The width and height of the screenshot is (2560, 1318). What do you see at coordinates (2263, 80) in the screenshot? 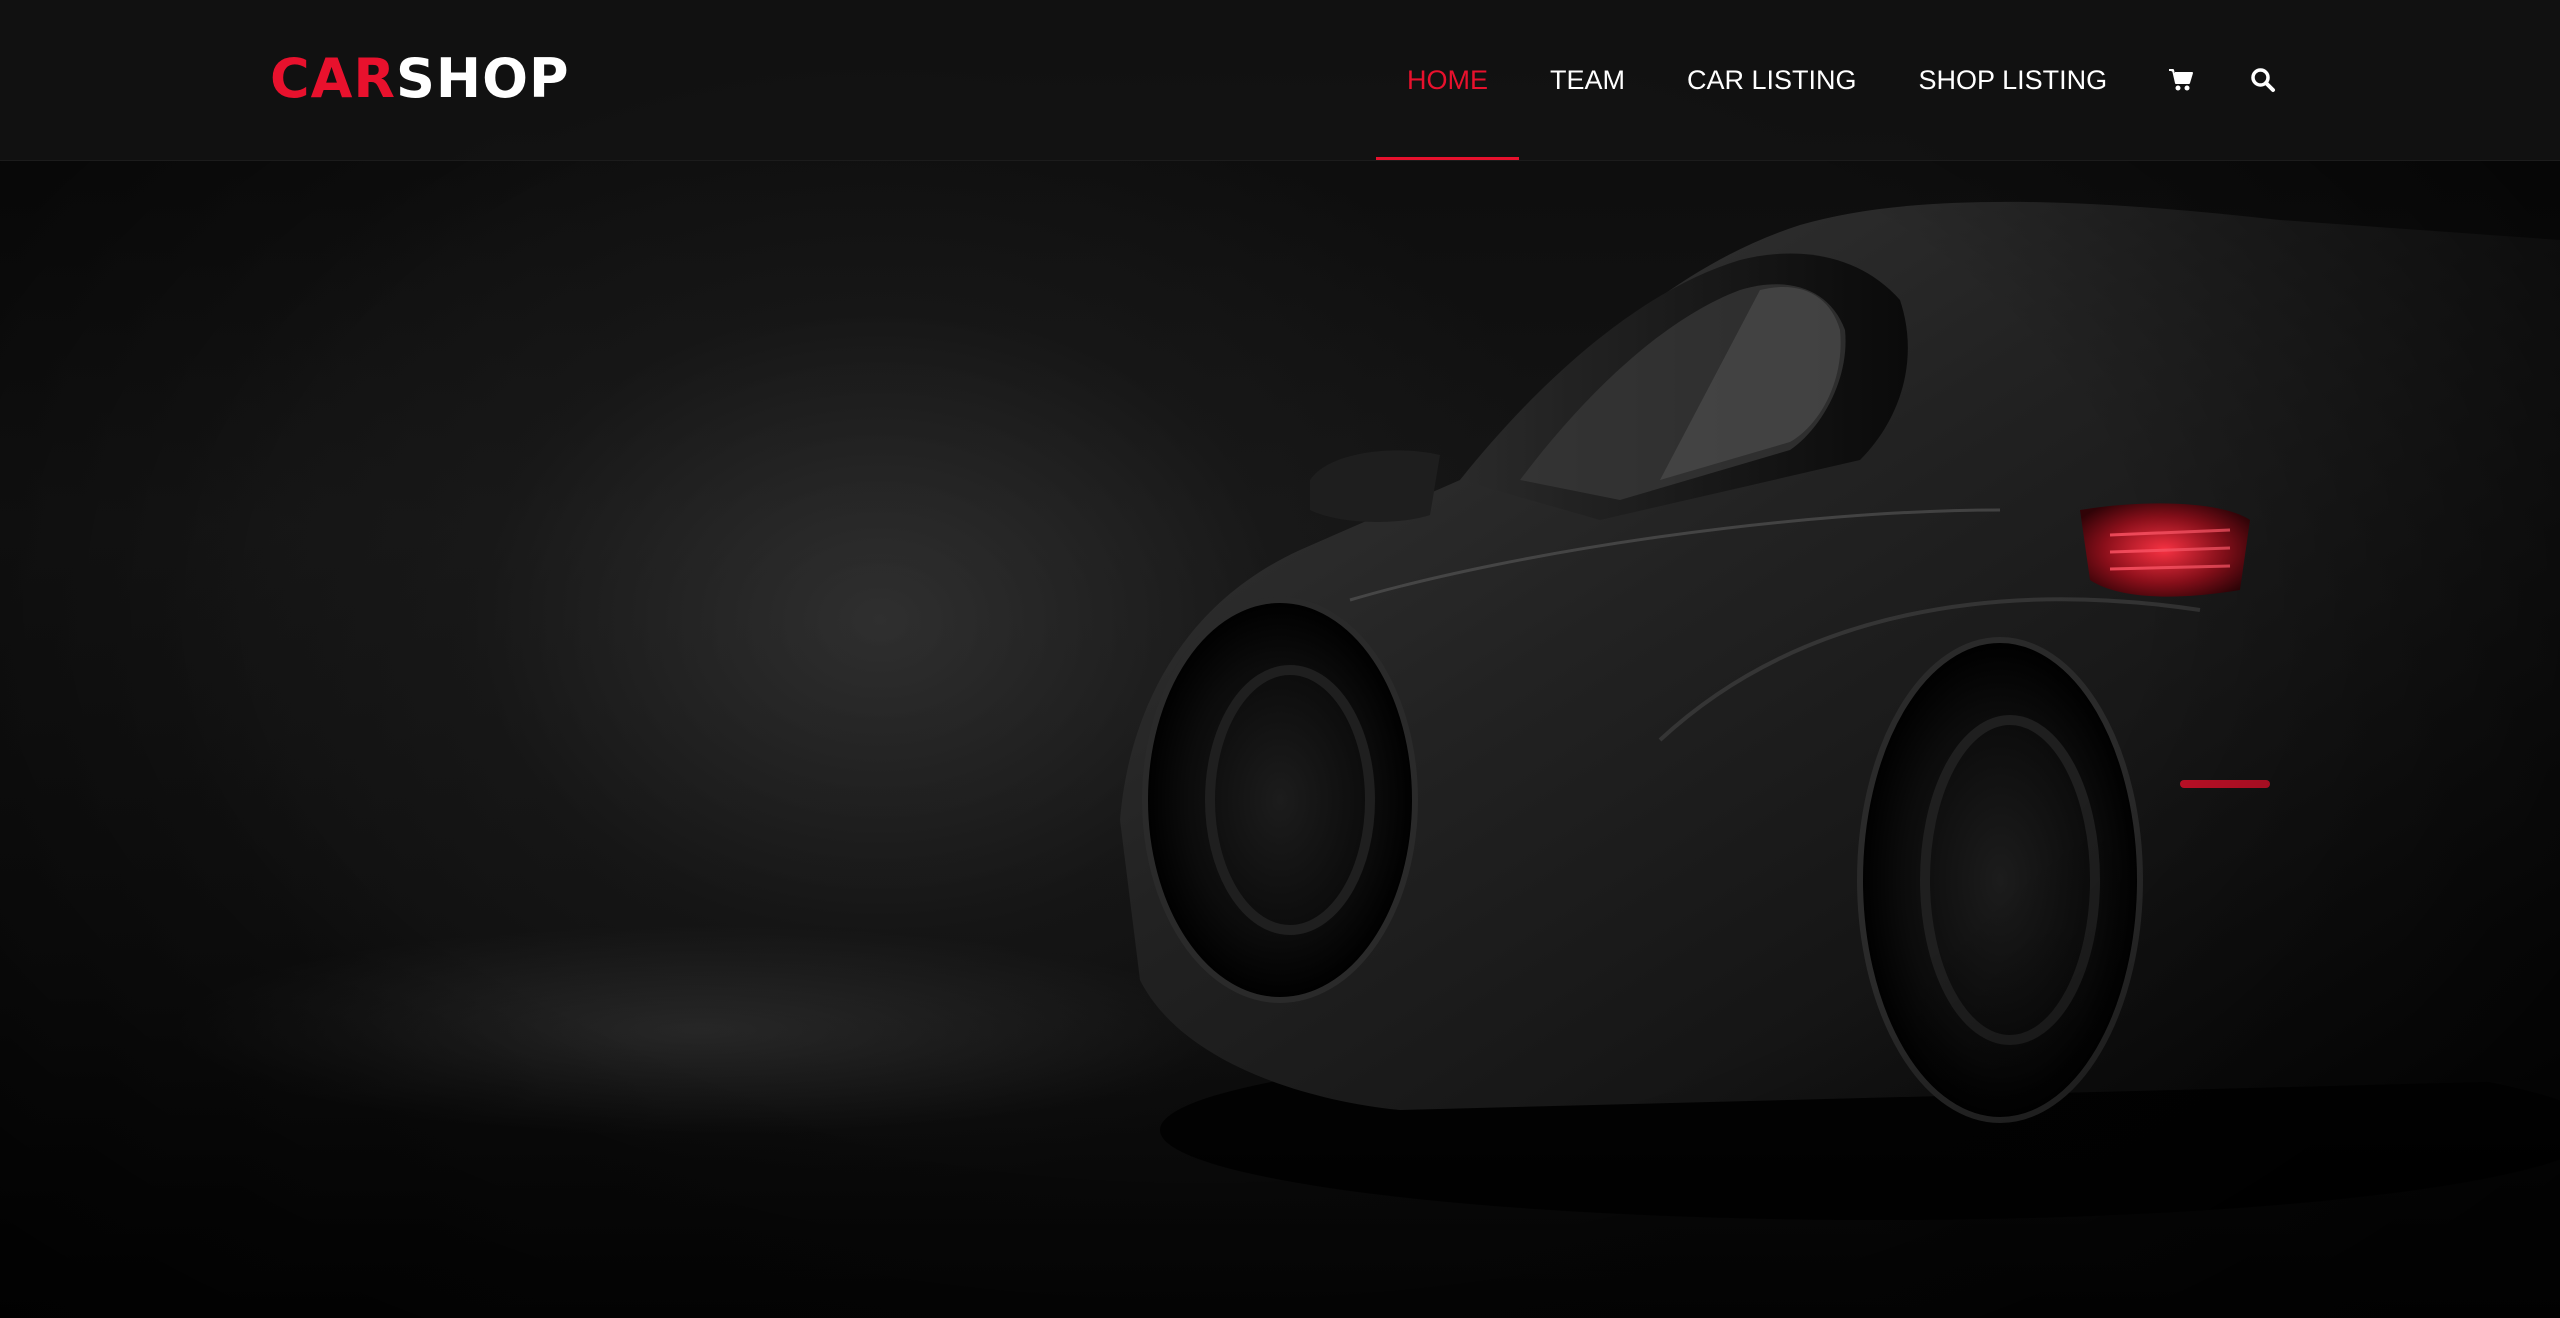
I see `search-icon` at bounding box center [2263, 80].